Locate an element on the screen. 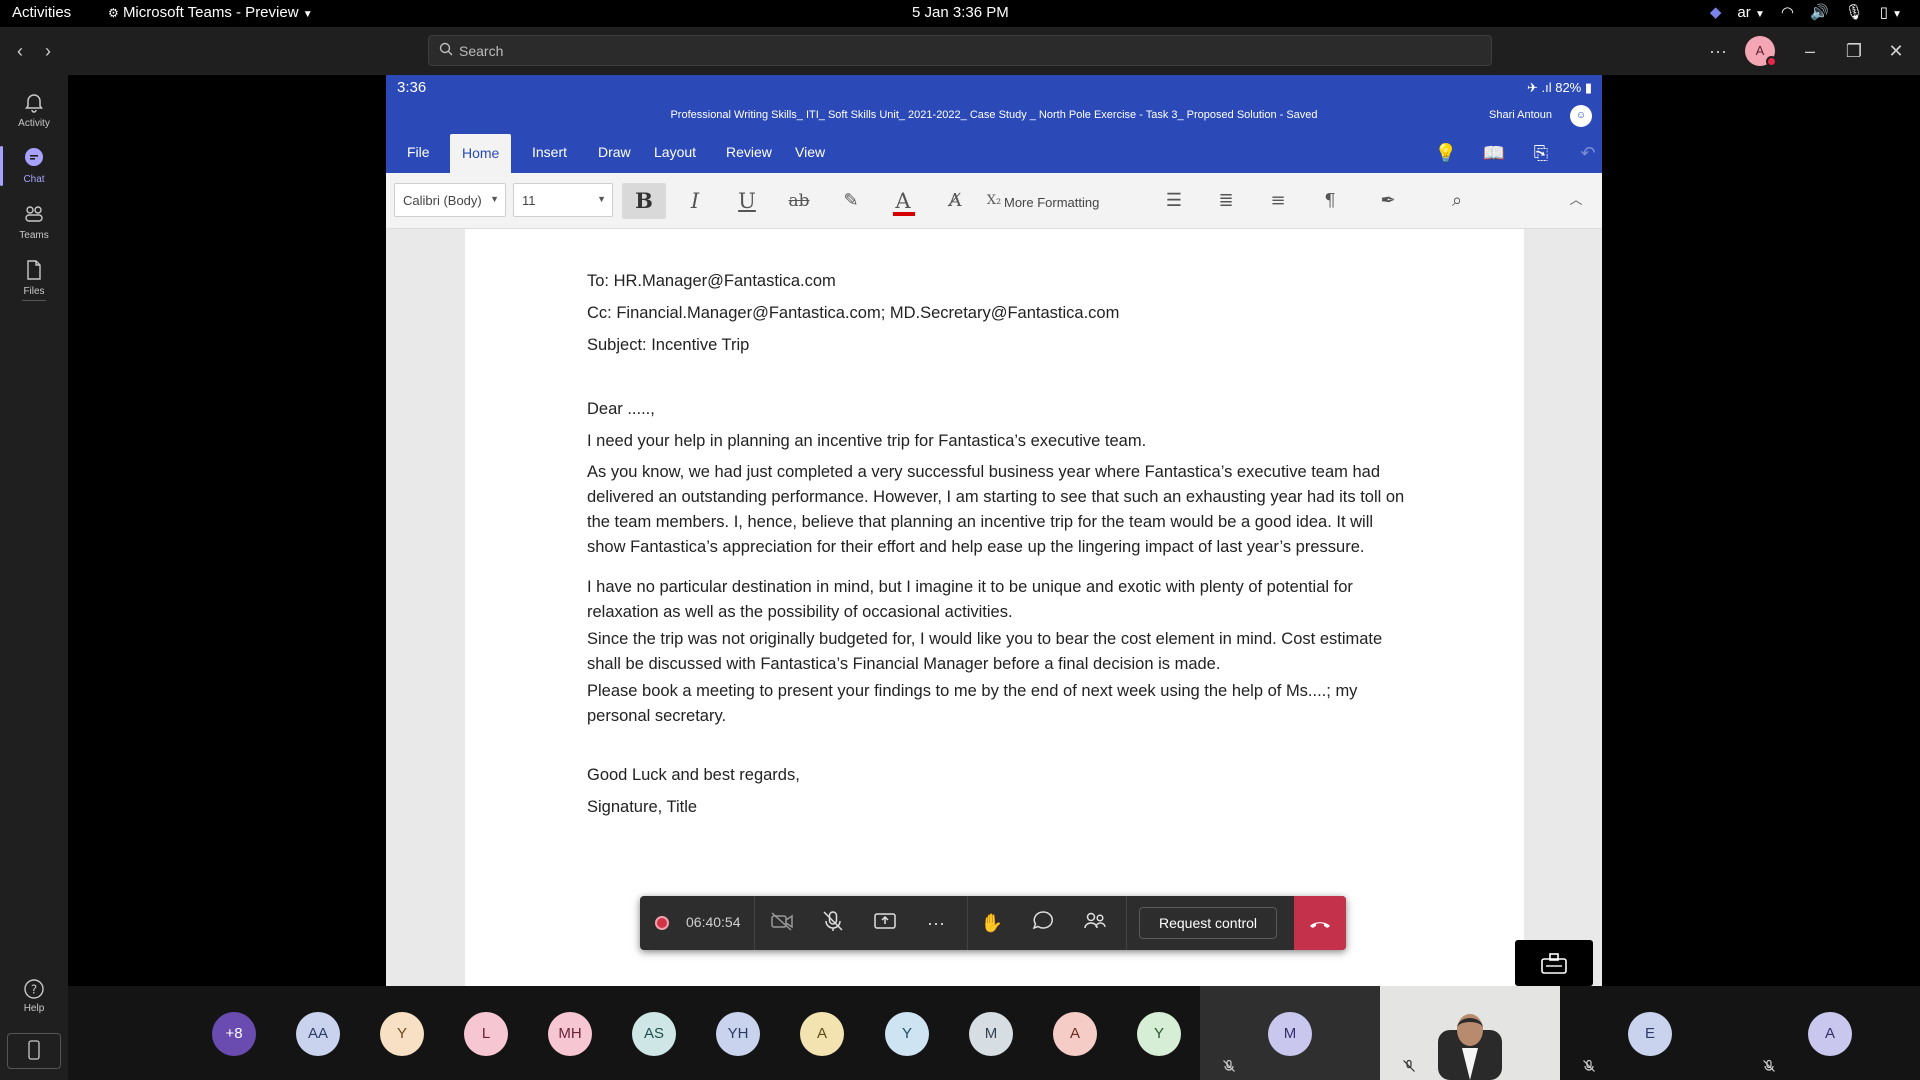 This screenshot has height=1080, width=1920. tab-draw: Draw is located at coordinates (614, 152).